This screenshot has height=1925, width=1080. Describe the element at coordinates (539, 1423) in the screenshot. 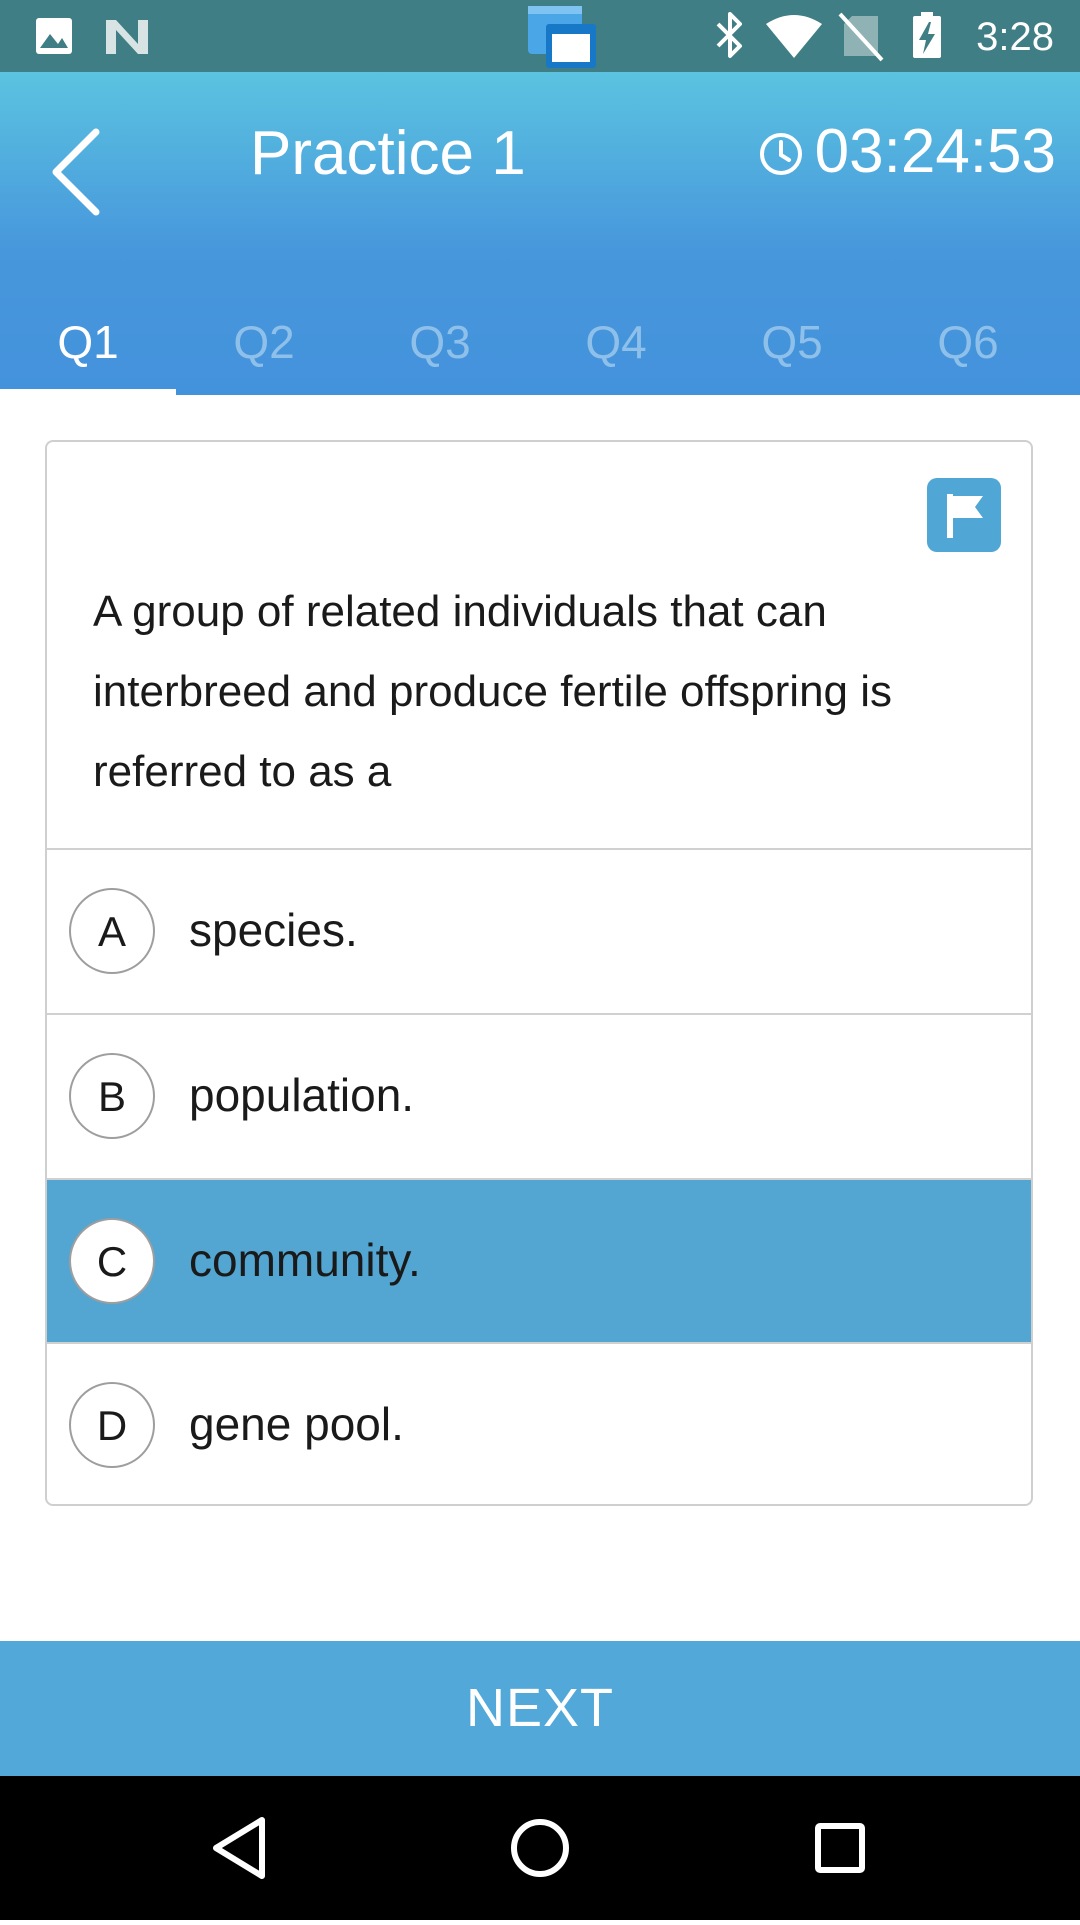

I see `option-d: D gene pool.` at that location.